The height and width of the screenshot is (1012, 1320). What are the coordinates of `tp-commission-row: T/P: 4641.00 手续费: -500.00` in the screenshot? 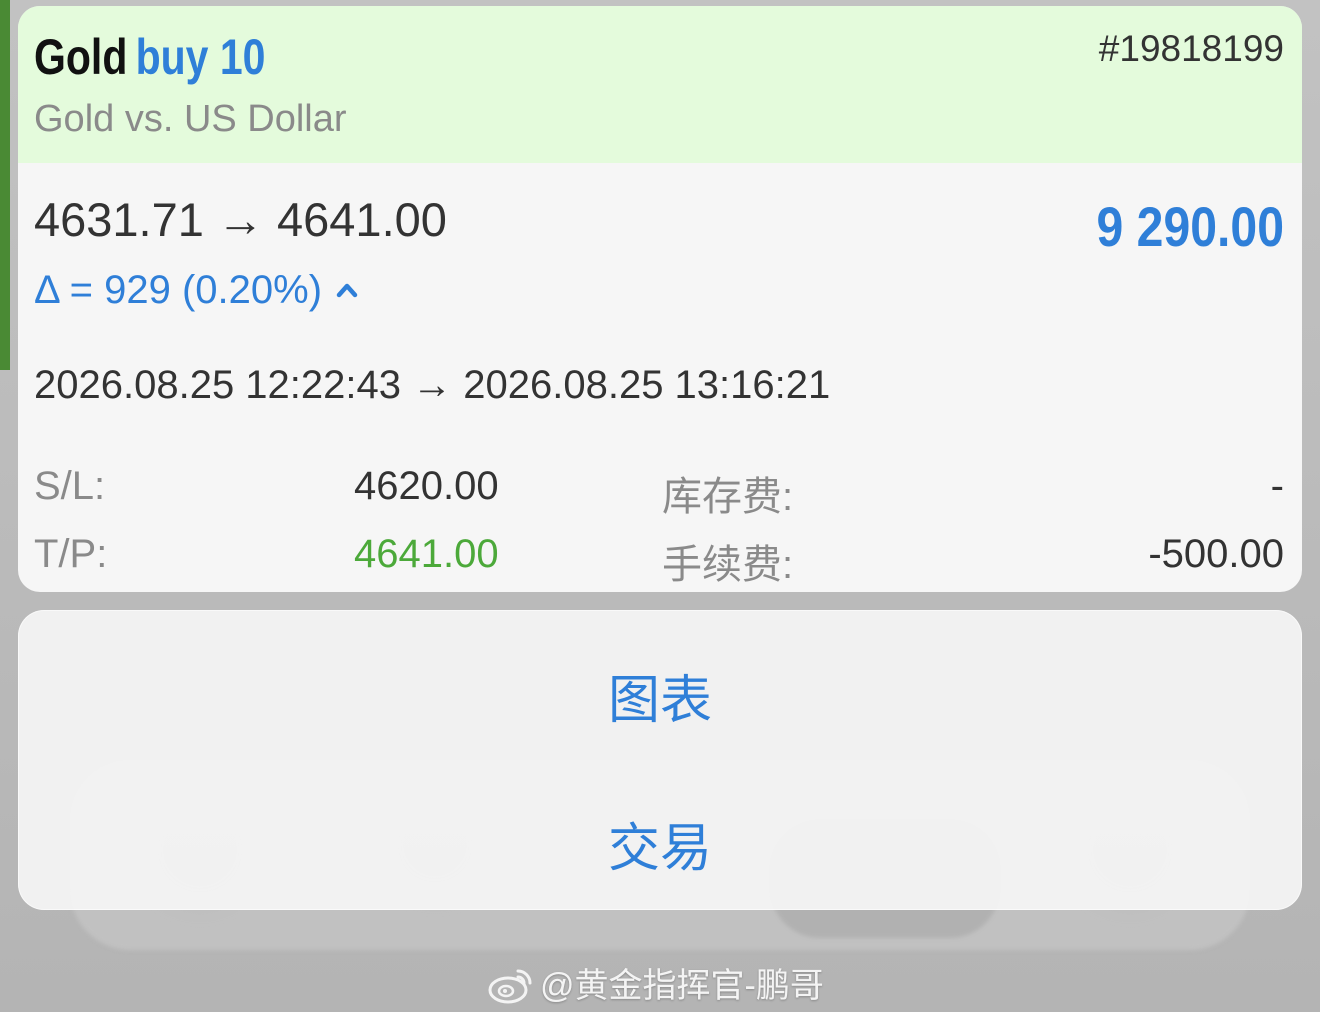 It's located at (660, 559).